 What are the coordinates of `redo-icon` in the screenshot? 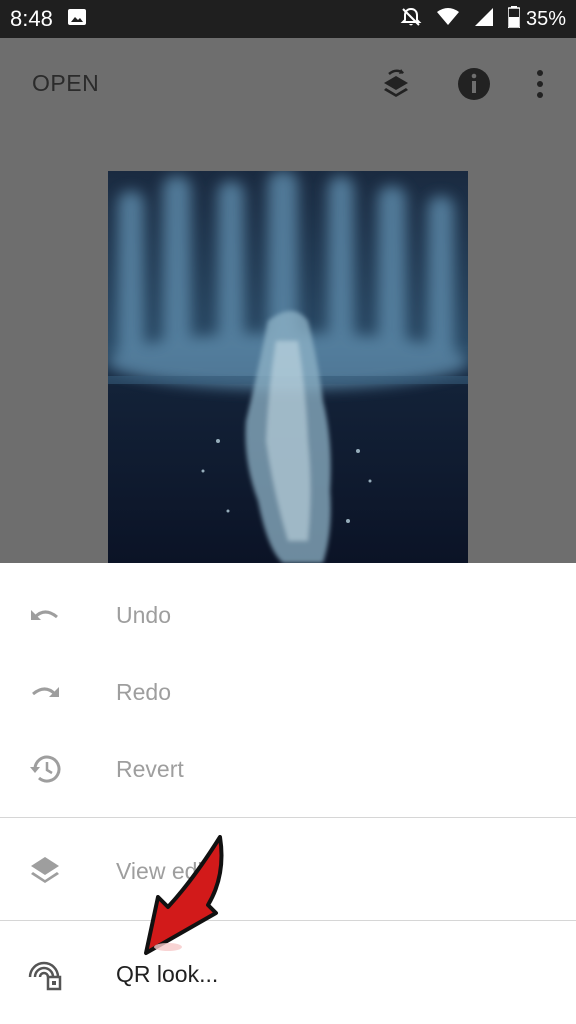 It's located at (45, 692).